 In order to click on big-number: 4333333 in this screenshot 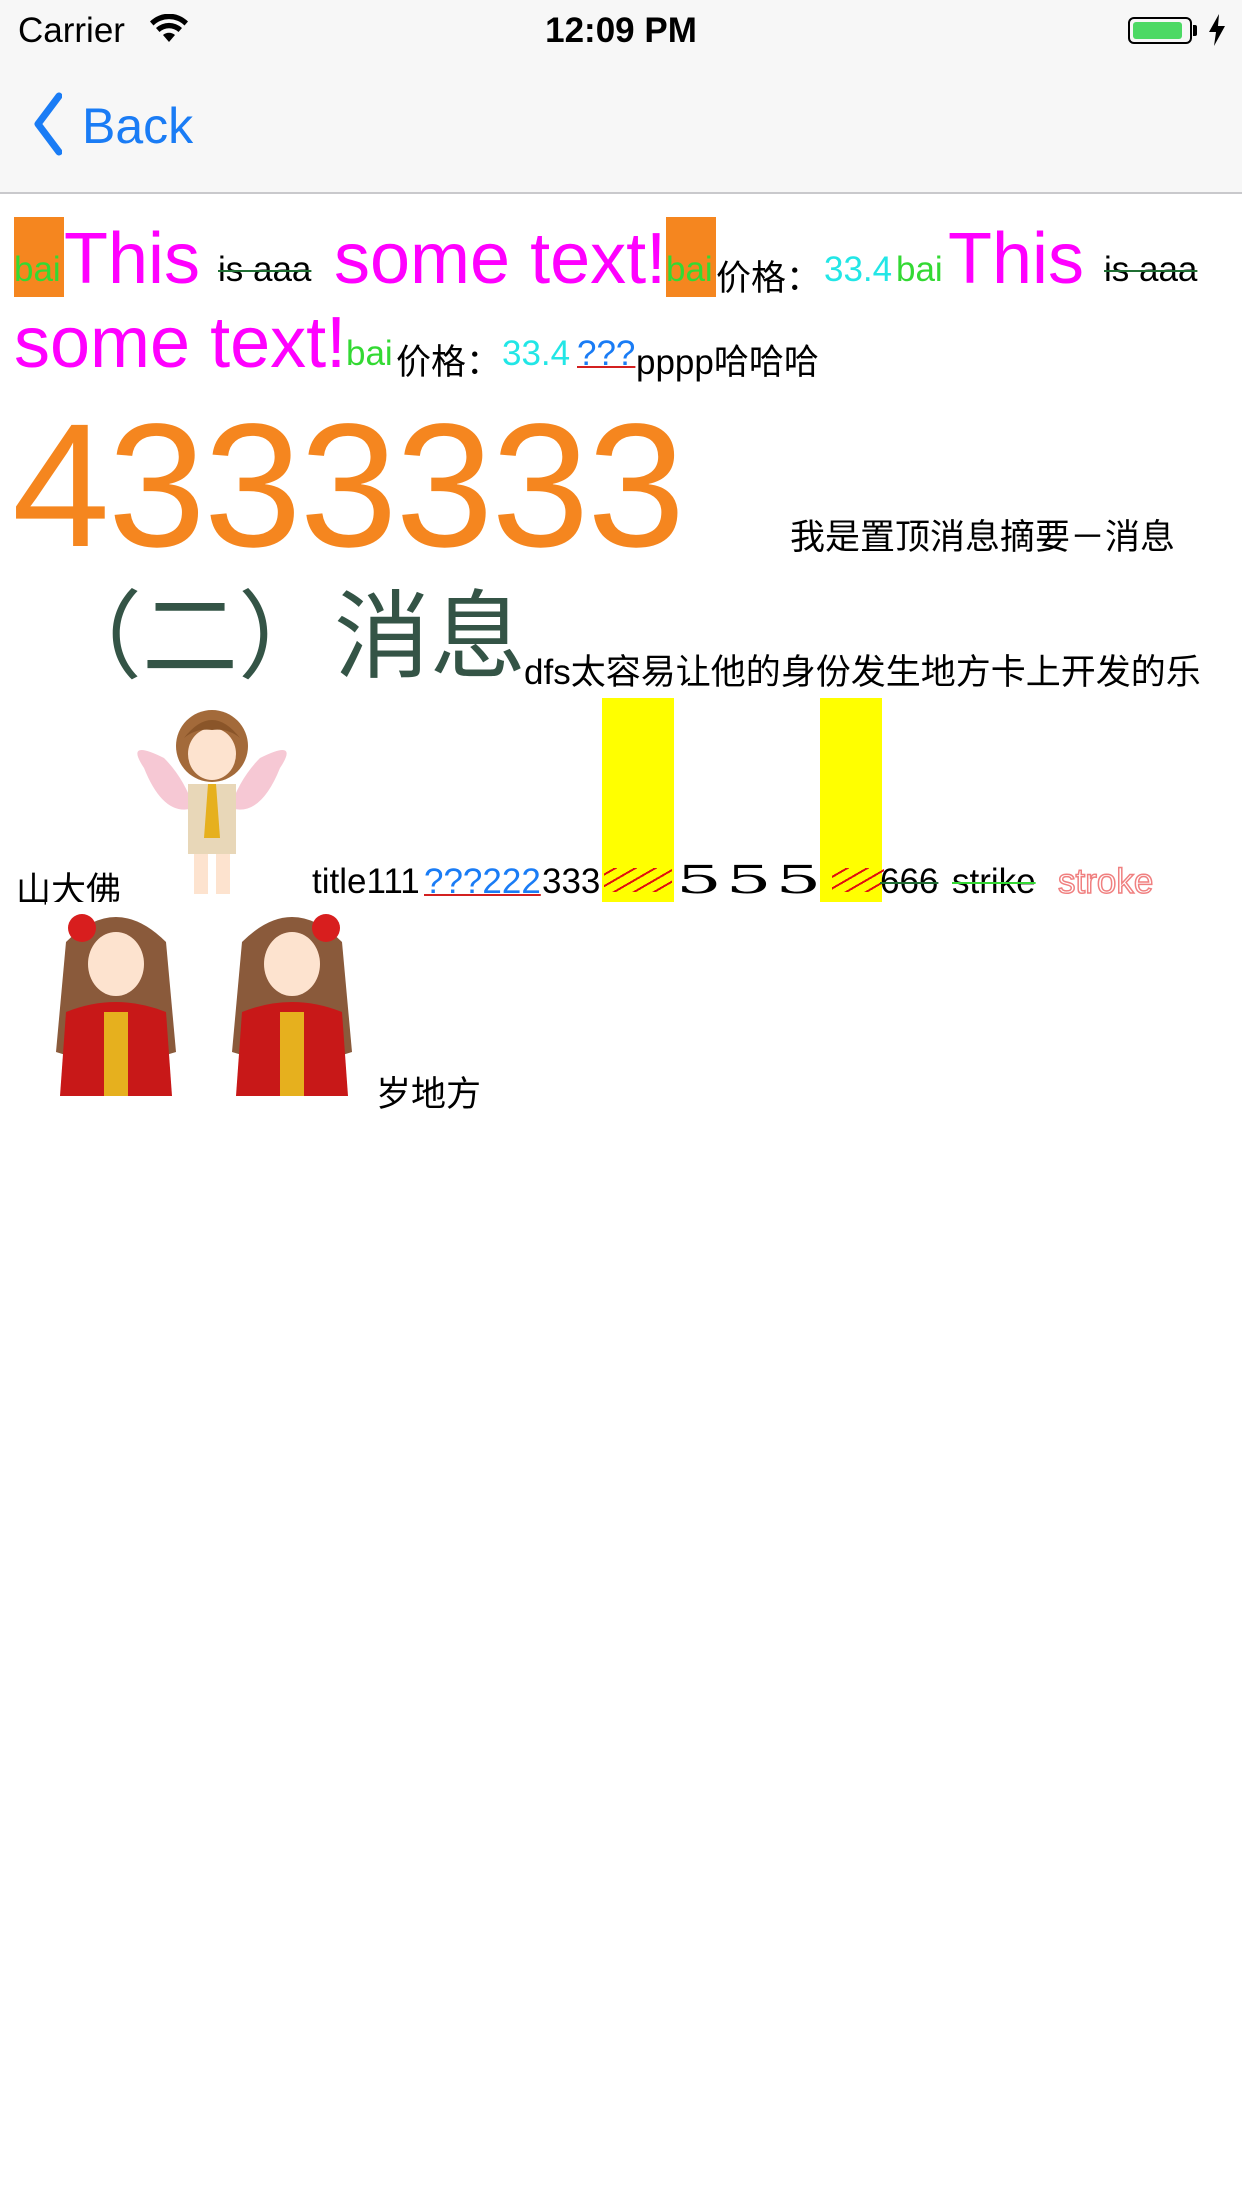, I will do `click(348, 486)`.